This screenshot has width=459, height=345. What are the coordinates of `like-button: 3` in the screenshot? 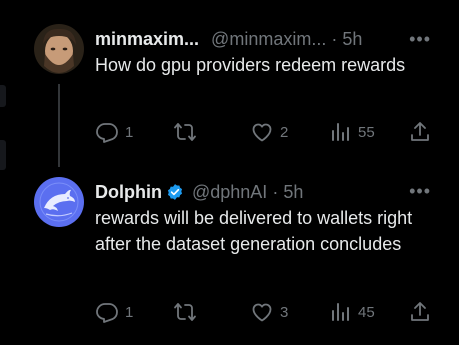 It's located at (269, 312).